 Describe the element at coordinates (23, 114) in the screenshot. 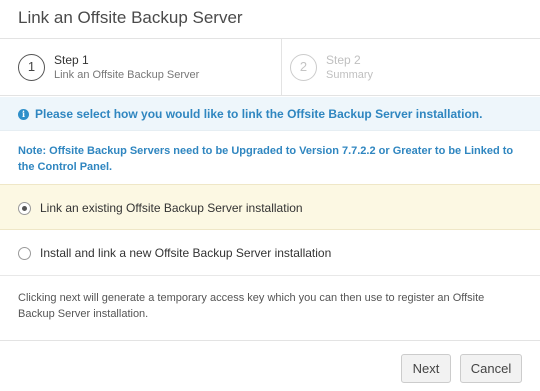

I see `info-circle-icon: i` at that location.